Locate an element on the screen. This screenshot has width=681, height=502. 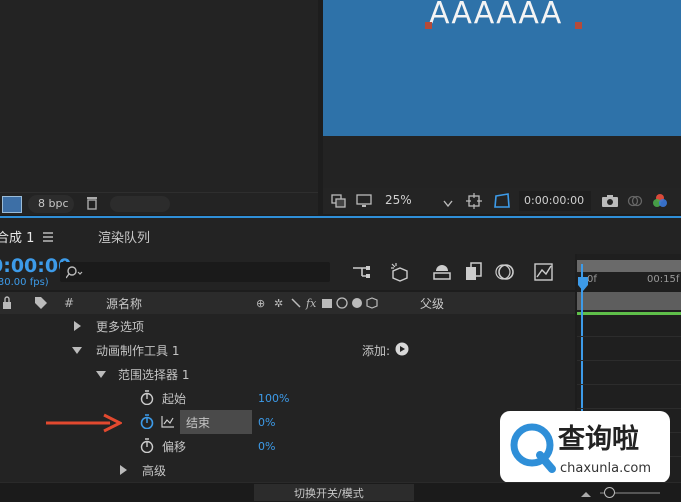
graph-icon is located at coordinates (168, 423).